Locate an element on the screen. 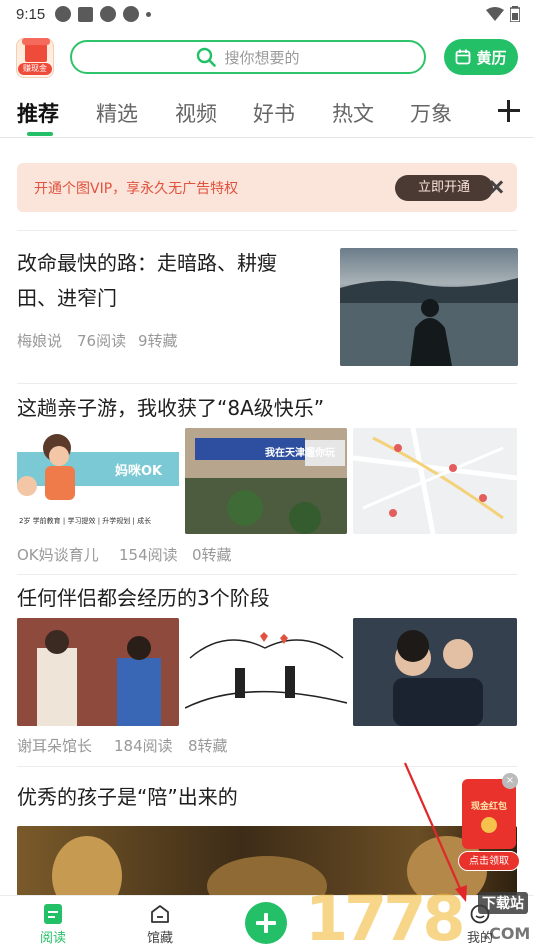 The width and height of the screenshot is (534, 950). channel-tabs: 推荐 精选 视频 好书 热文 万象 is located at coordinates (267, 115).